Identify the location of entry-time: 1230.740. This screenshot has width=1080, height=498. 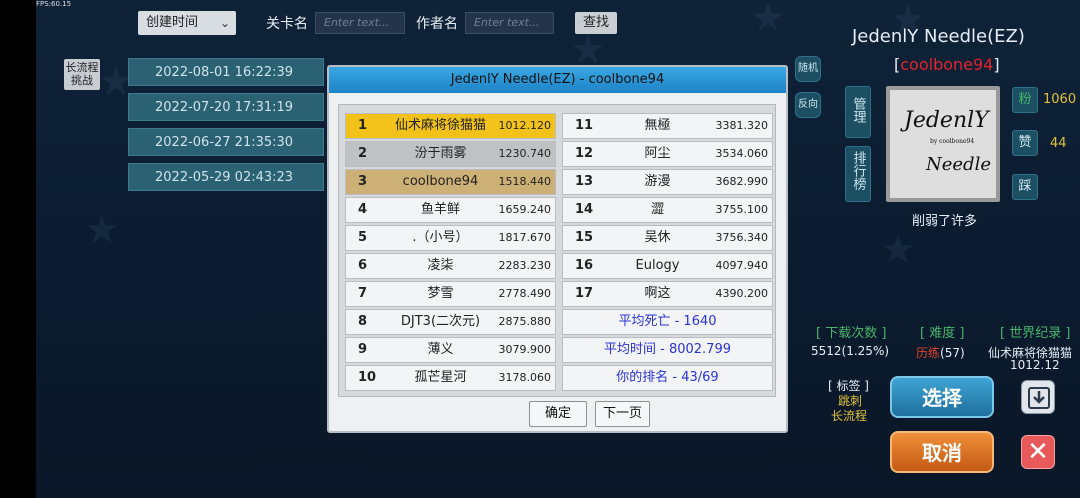
(525, 153).